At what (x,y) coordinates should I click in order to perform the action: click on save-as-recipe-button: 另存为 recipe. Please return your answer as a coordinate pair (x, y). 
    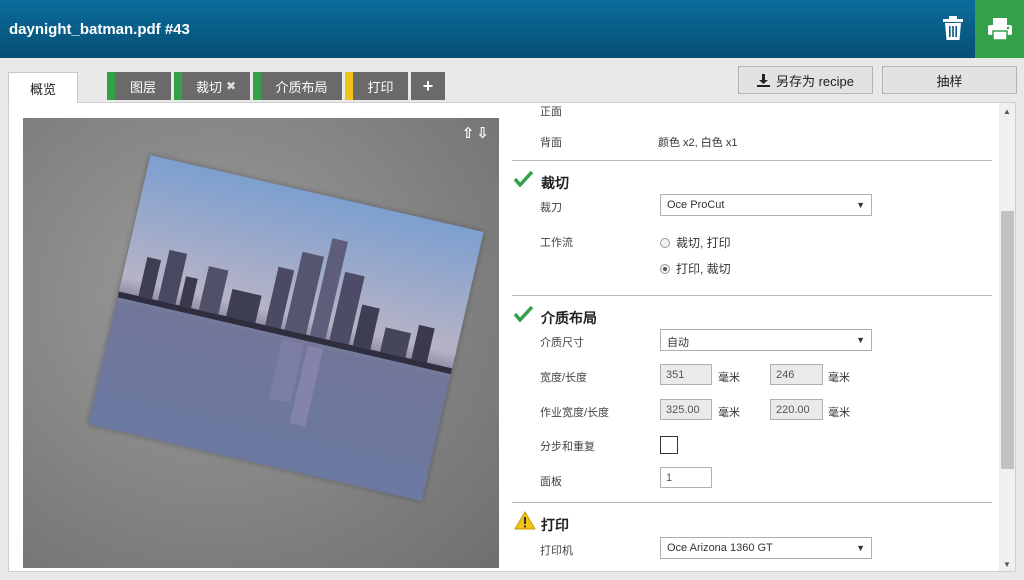
    Looking at the image, I should click on (805, 80).